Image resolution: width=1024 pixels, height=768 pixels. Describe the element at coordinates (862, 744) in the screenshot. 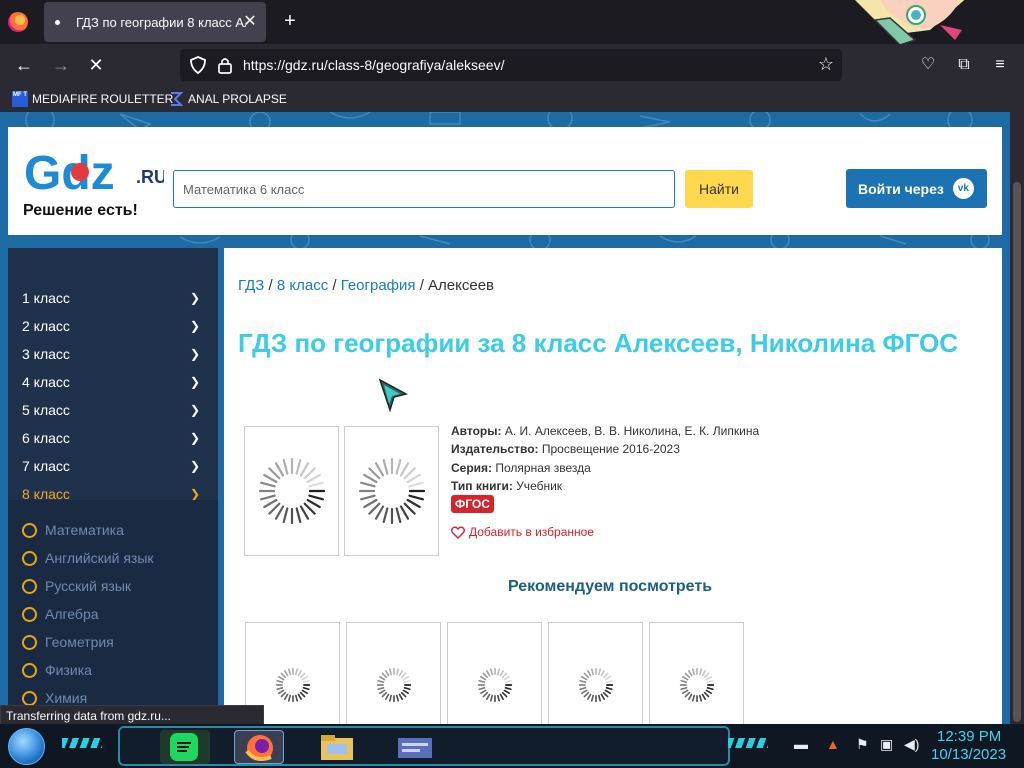

I see `flag-icon: ⚑` at that location.